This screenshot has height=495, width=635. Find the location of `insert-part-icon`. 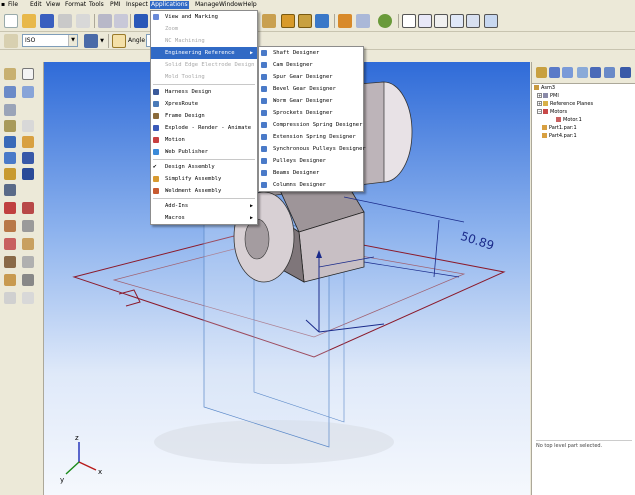

insert-part-icon is located at coordinates (28, 92).